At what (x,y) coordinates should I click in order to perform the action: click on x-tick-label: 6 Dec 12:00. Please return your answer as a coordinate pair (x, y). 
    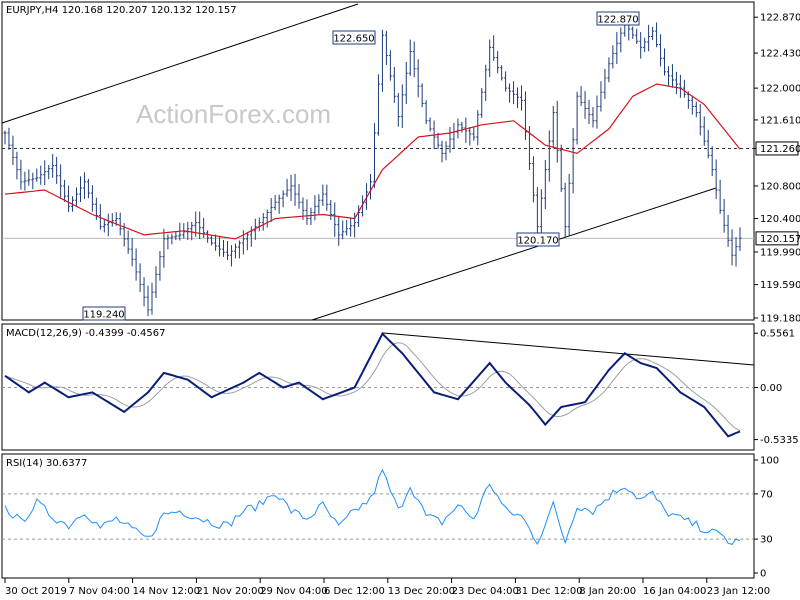
    Looking at the image, I should click on (354, 591).